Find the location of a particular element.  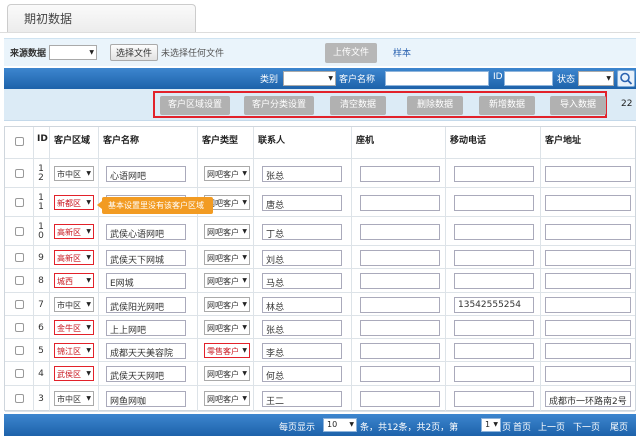

import-data-button: 导入数据 is located at coordinates (578, 105).